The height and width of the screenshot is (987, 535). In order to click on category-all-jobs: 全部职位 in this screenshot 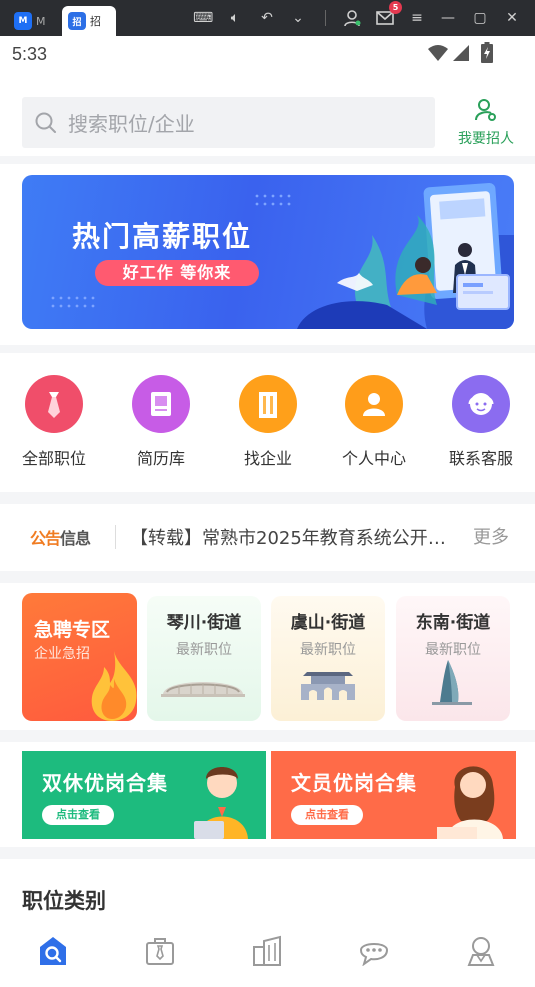, I will do `click(54, 422)`.